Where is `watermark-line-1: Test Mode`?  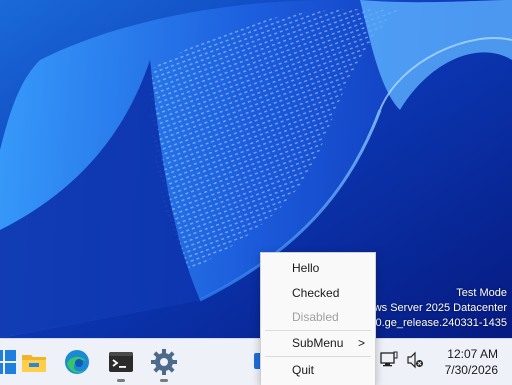 watermark-line-1: Test Mode is located at coordinates (481, 293).